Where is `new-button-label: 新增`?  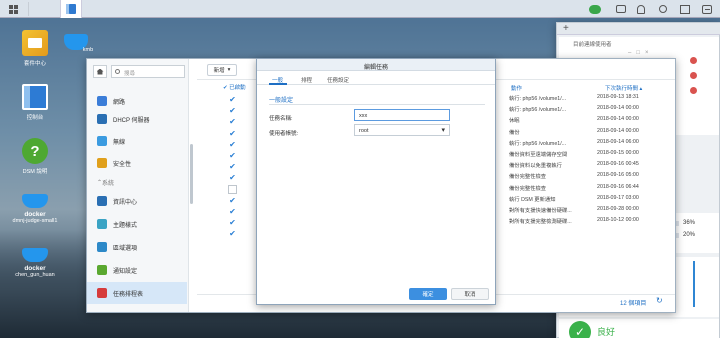 new-button-label: 新增 is located at coordinates (219, 71).